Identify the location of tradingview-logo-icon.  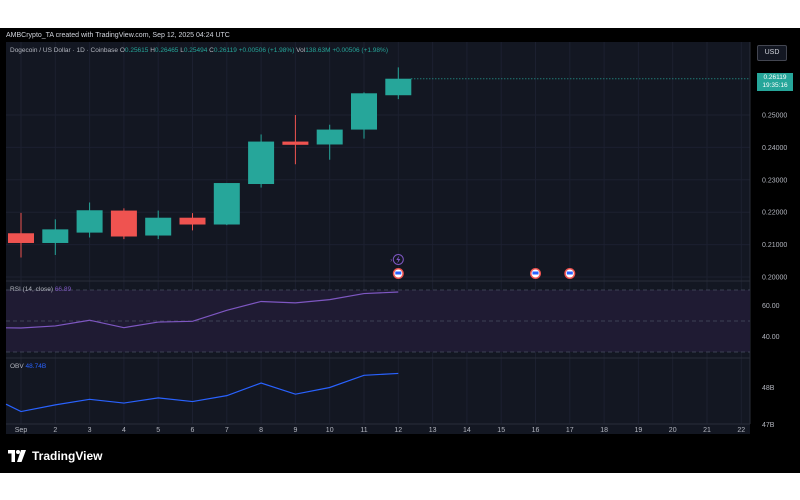
(17, 456).